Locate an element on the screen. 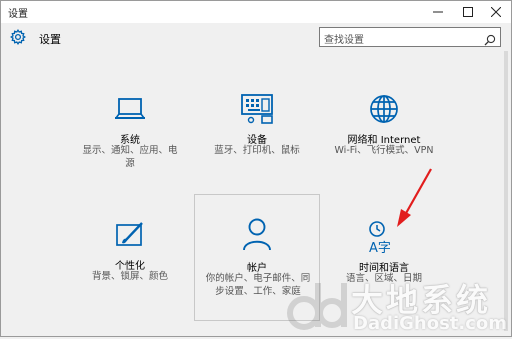  tile-desc: Wi-Fi、飞行模式、VPN is located at coordinates (384, 150).